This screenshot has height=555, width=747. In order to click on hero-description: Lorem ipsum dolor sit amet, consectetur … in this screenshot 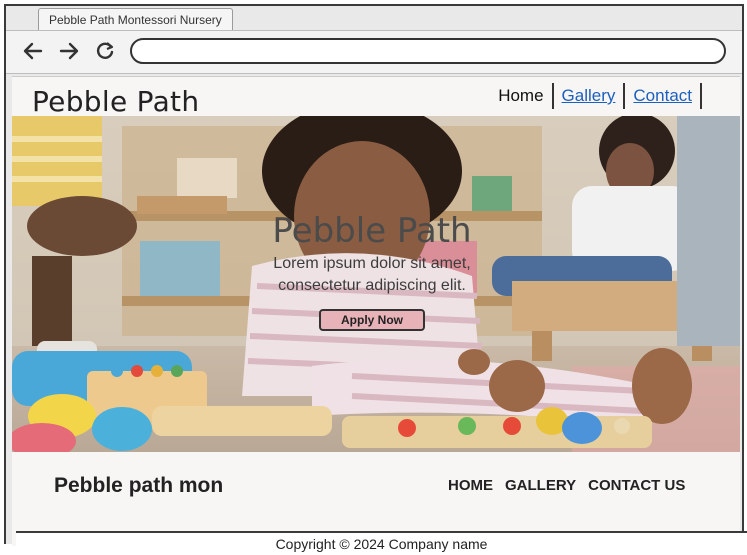, I will do `click(372, 274)`.